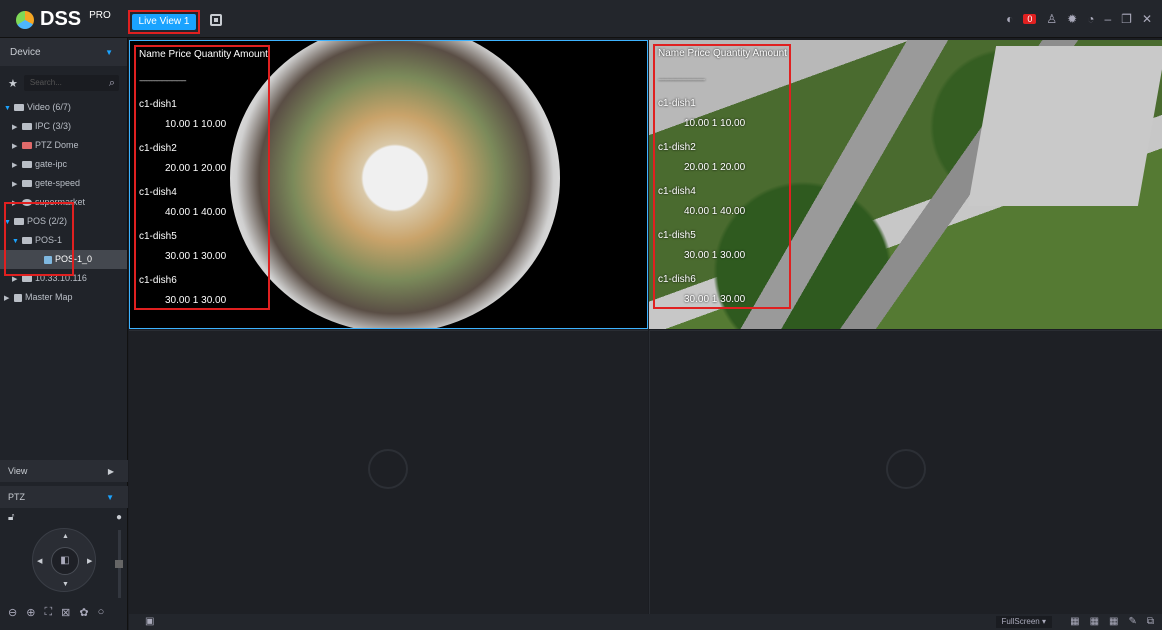 The height and width of the screenshot is (630, 1162). Describe the element at coordinates (48, 612) in the screenshot. I see `focus-near-icon: ⛶` at that location.